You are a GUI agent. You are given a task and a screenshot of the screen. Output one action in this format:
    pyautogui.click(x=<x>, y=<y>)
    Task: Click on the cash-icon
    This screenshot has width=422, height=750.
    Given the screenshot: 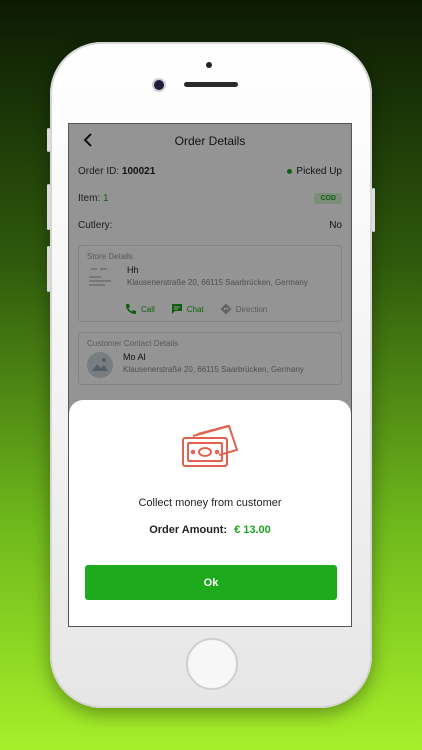 What is the action you would take?
    pyautogui.click(x=210, y=447)
    